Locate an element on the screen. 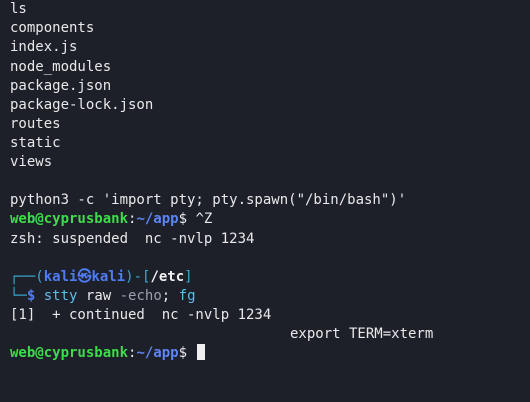 This screenshot has width=530, height=402. export-line: export TERM=xterm is located at coordinates (362, 334).